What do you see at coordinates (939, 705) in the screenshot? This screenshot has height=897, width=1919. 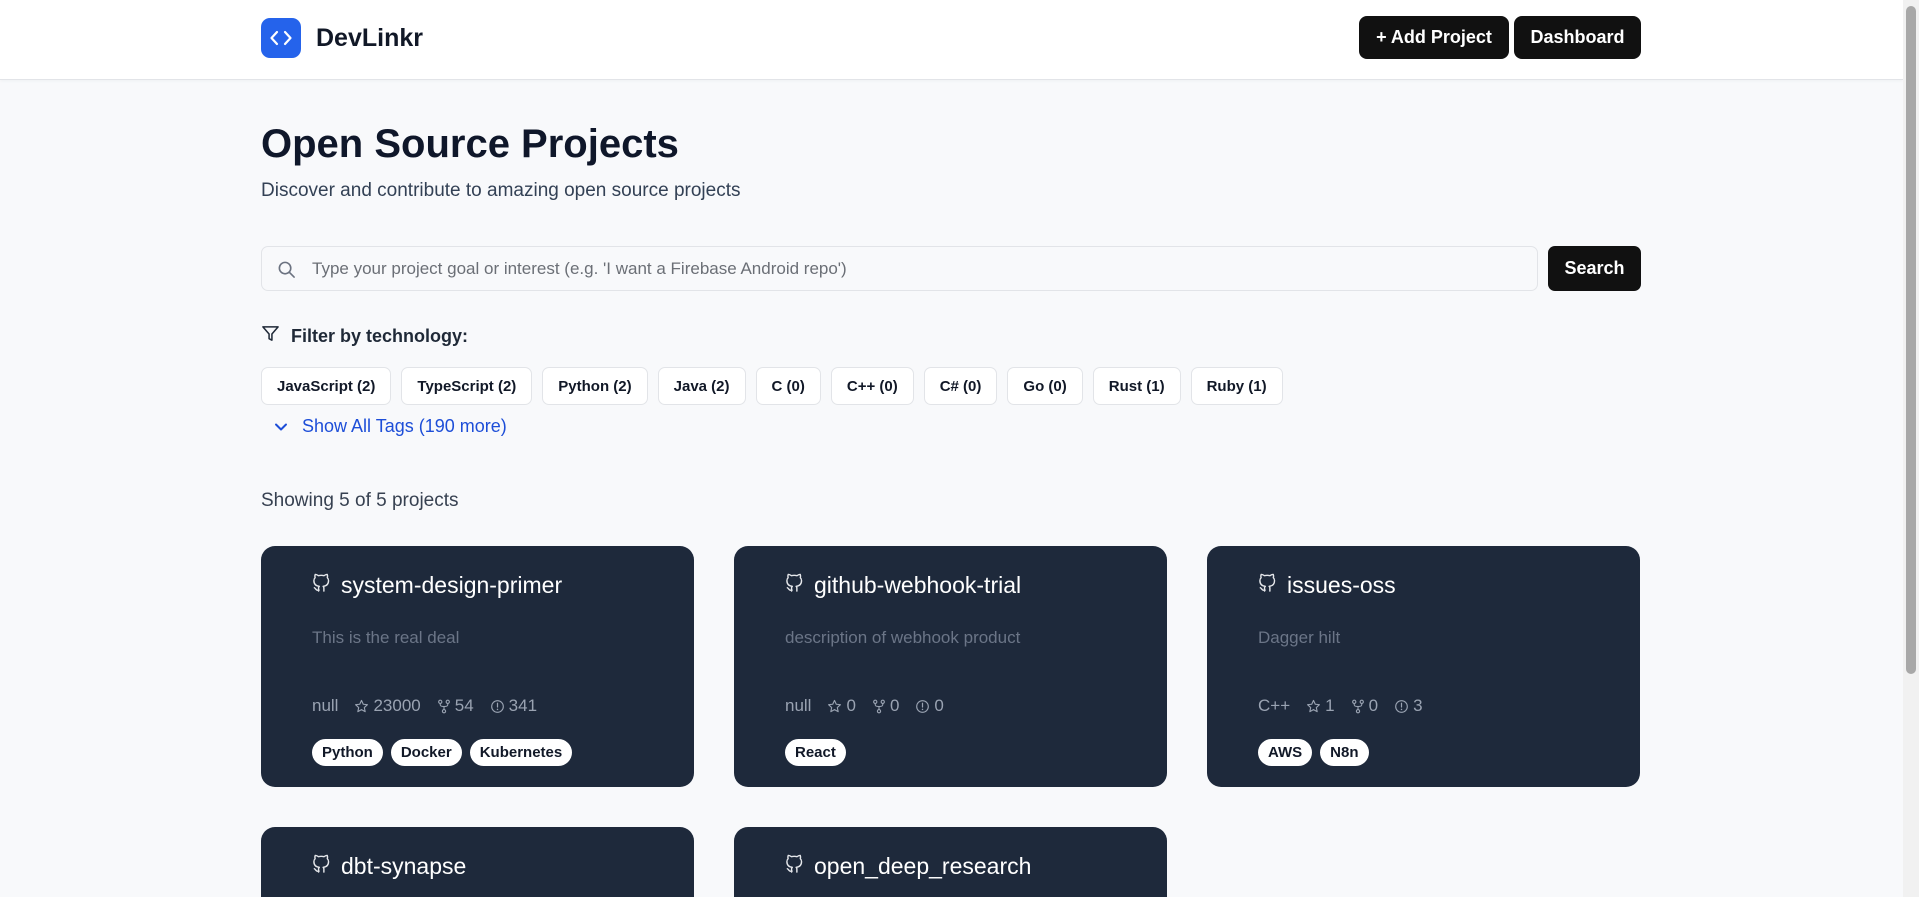 I see `issues-count: 0` at bounding box center [939, 705].